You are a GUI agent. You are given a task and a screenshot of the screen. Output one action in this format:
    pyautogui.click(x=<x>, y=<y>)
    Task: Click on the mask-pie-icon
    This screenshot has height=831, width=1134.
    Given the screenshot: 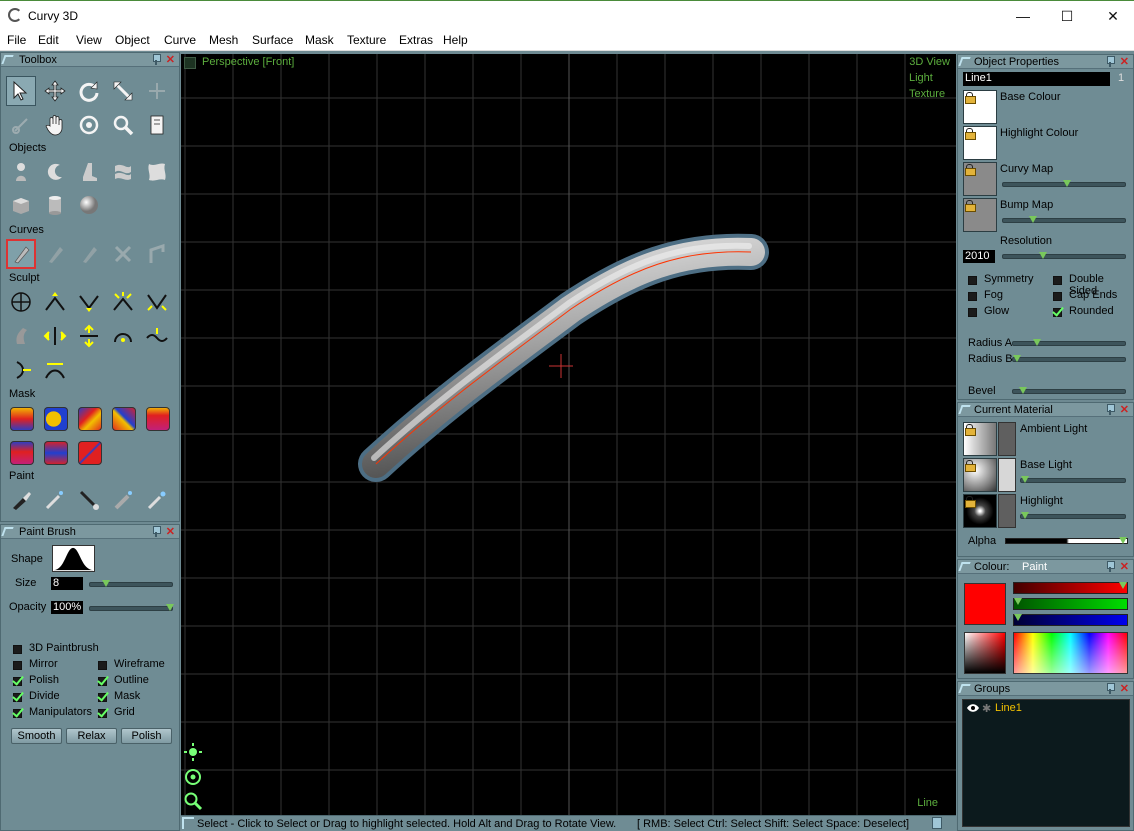 What is the action you would take?
    pyautogui.click(x=56, y=419)
    